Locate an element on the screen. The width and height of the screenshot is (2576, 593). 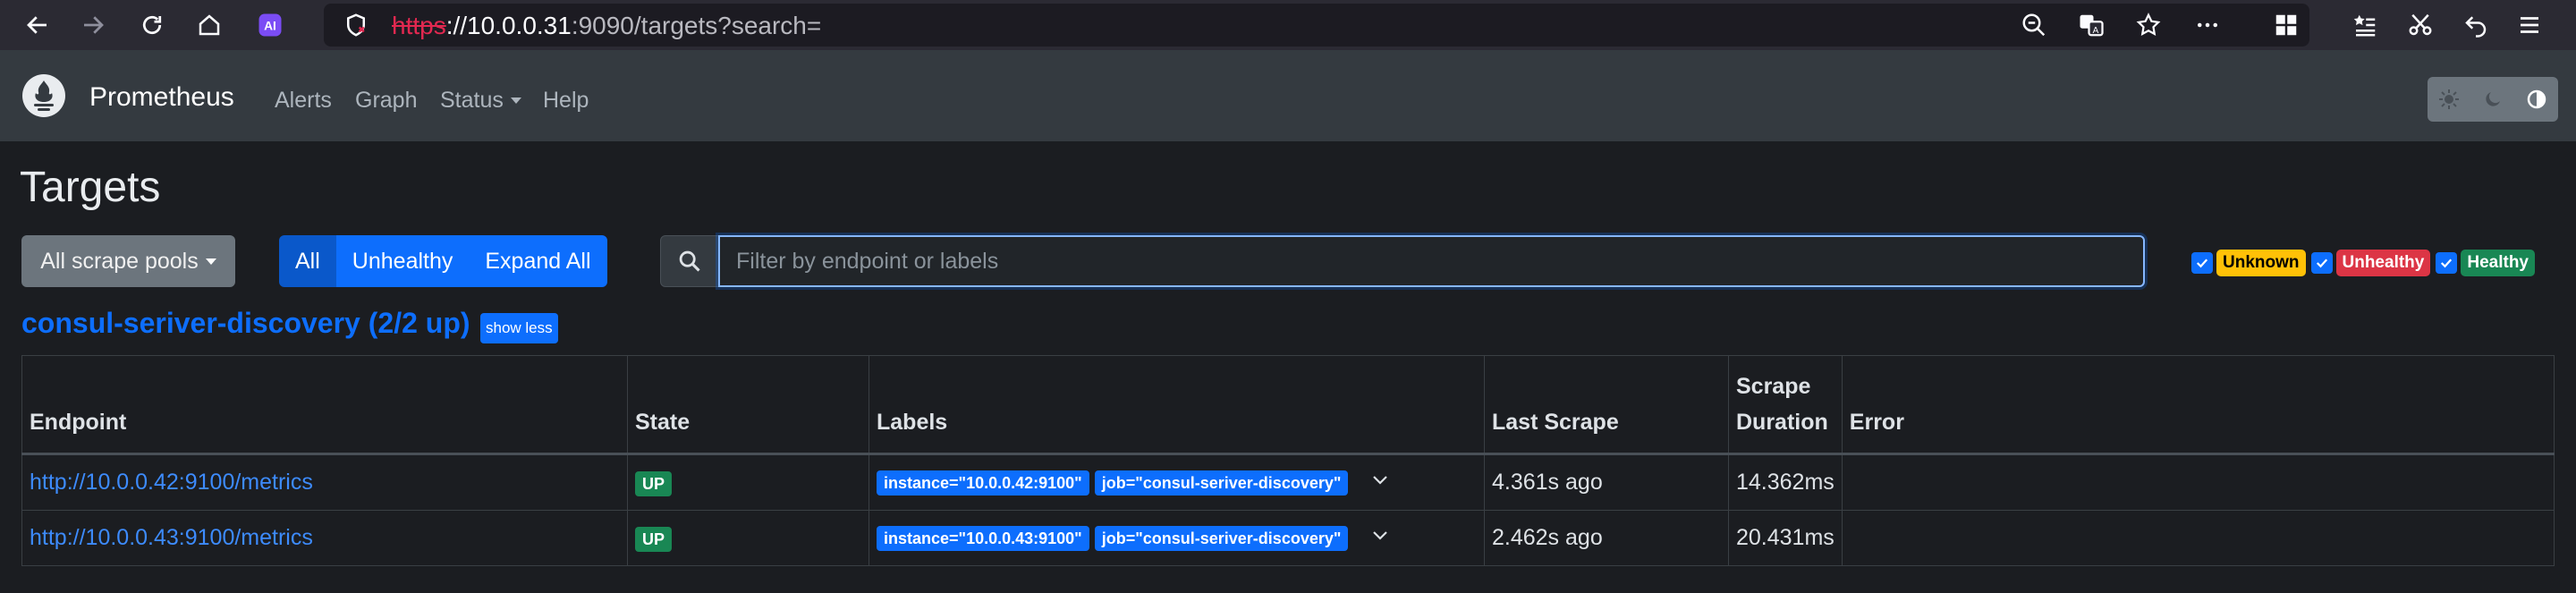
svg-text: AI is located at coordinates (270, 26).